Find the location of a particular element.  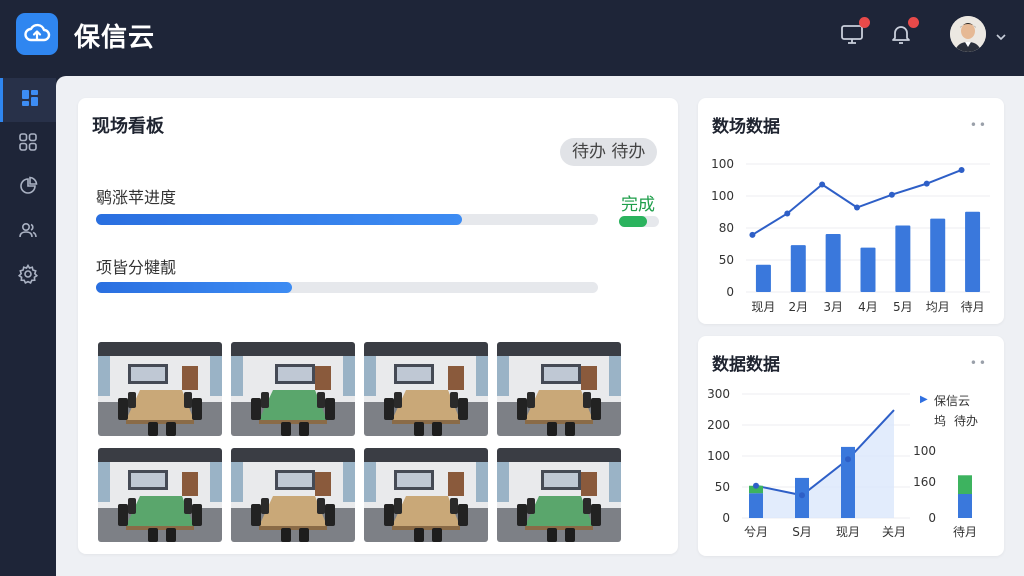

legend-item: 待办 is located at coordinates (966, 421).